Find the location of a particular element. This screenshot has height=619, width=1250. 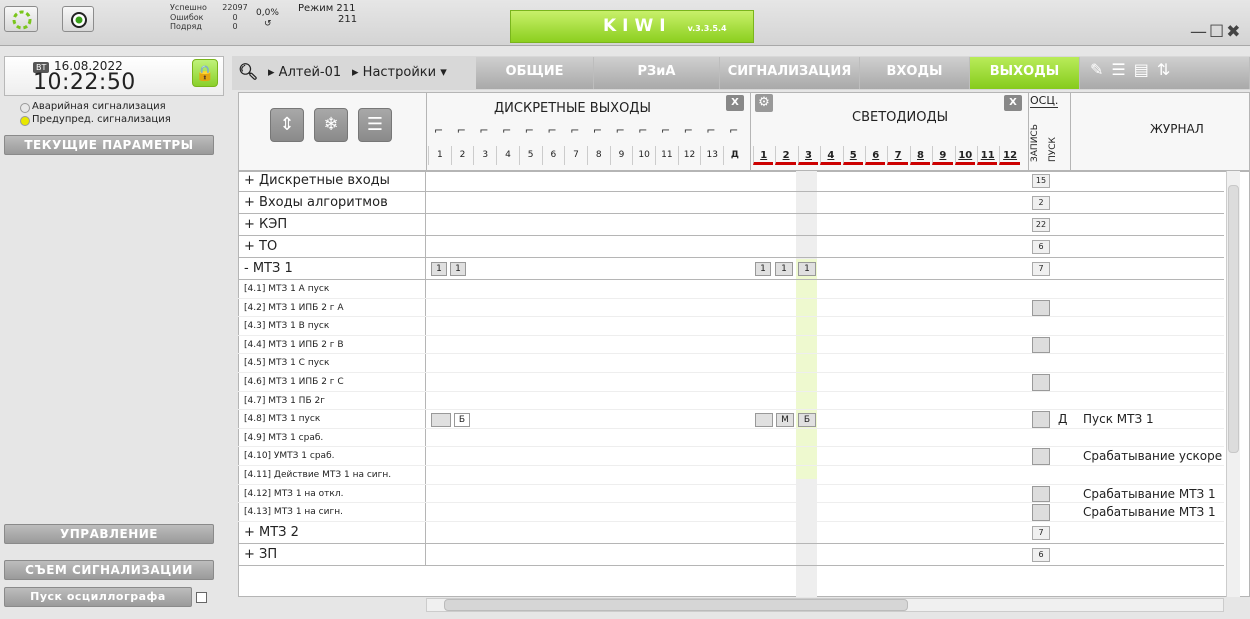

discrete-col-7: 7 is located at coordinates (575, 155).